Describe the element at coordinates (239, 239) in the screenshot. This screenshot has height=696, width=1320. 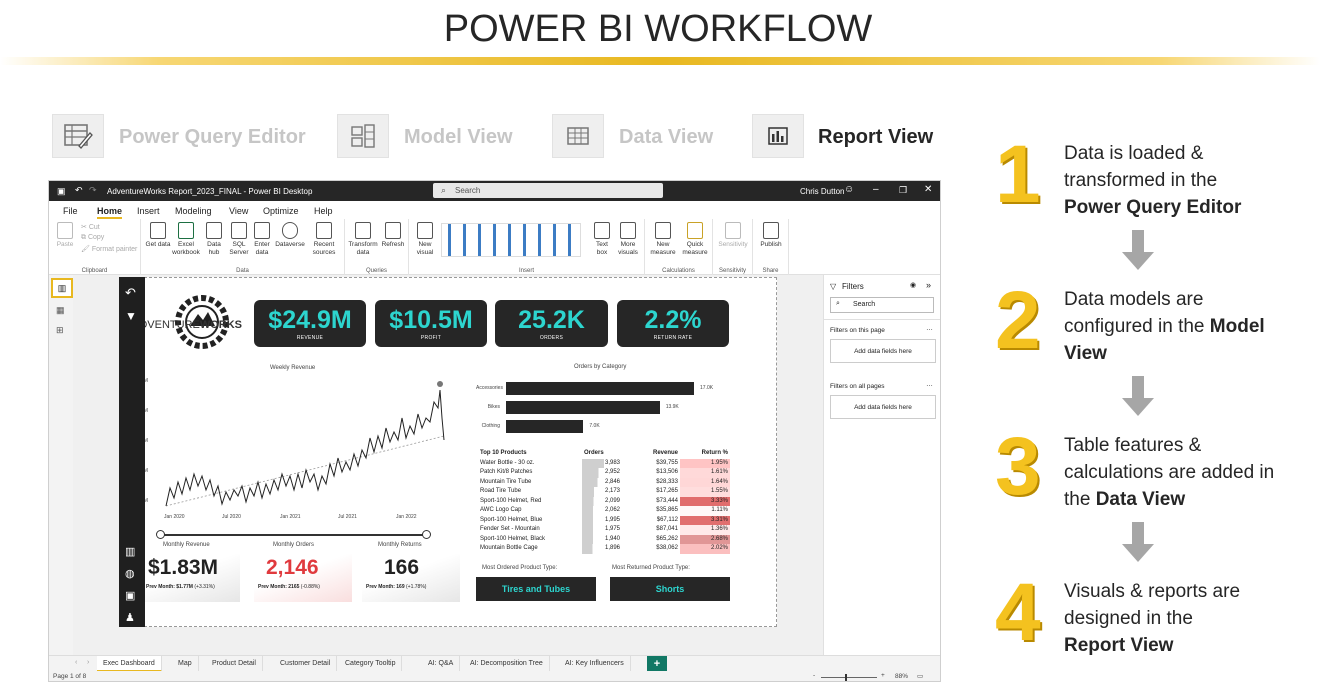
I see `sql-server-button: SQL Server` at that location.